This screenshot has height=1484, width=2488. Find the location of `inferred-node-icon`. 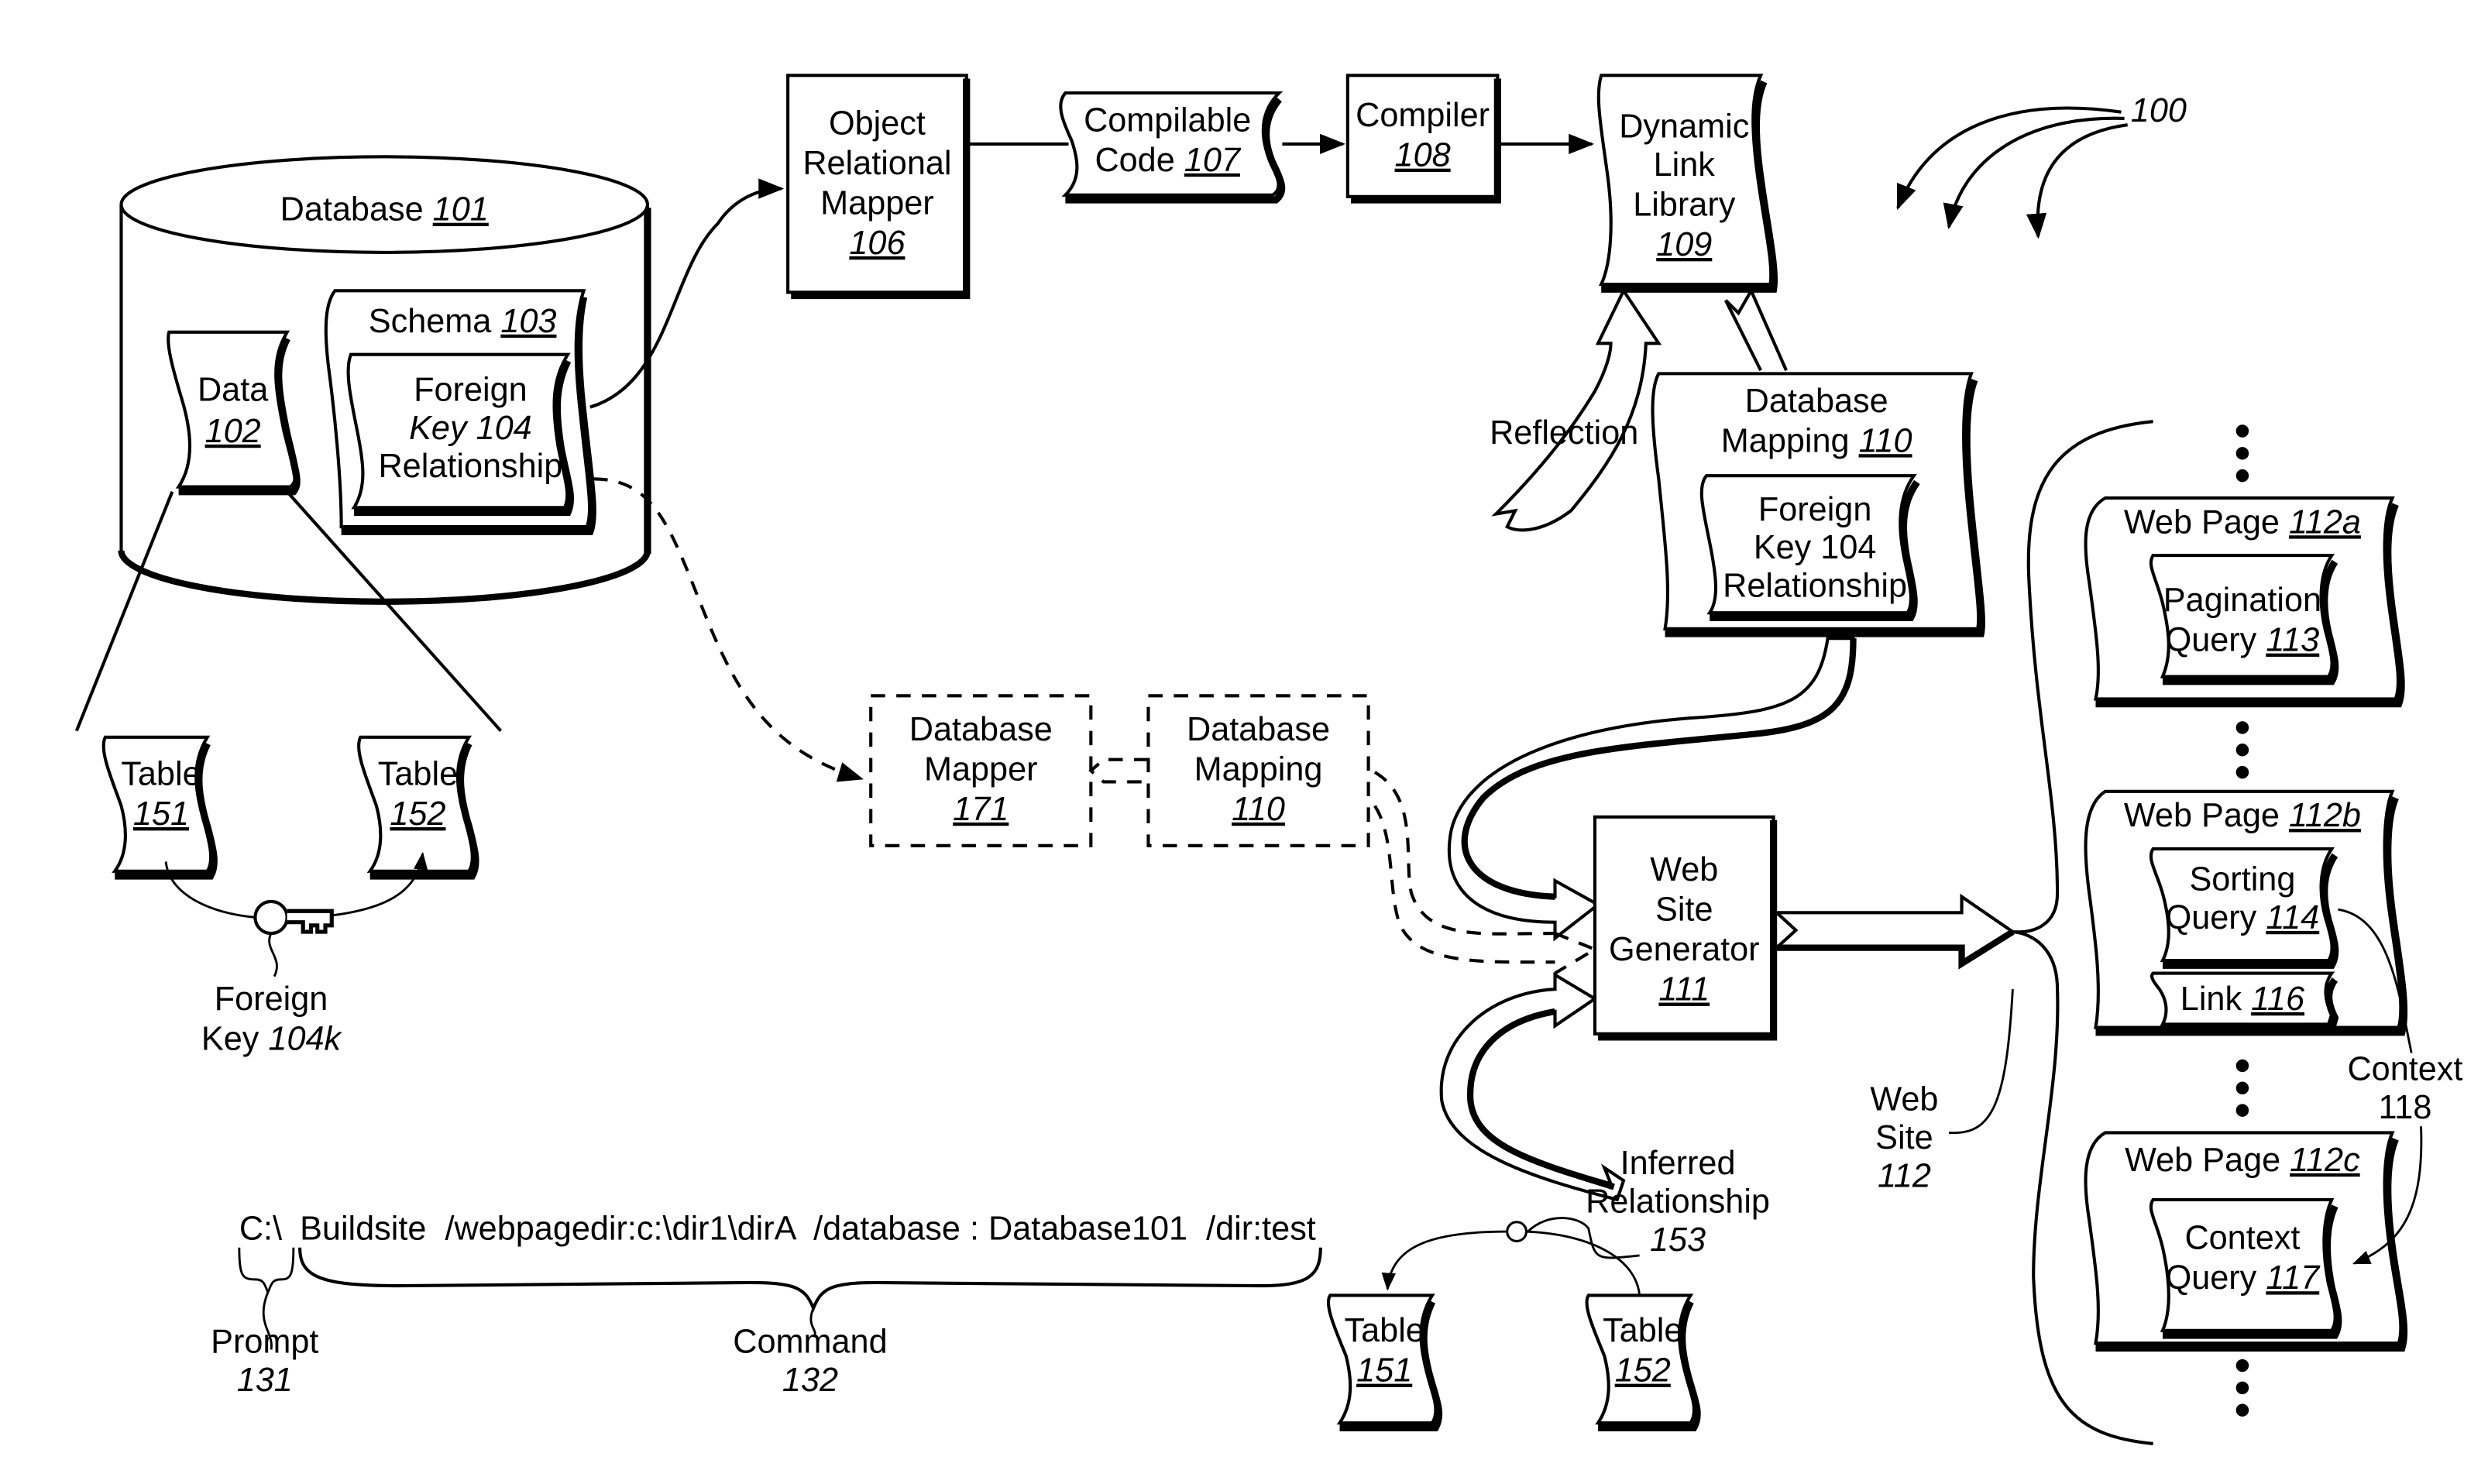

inferred-node-icon is located at coordinates (1517, 1232).